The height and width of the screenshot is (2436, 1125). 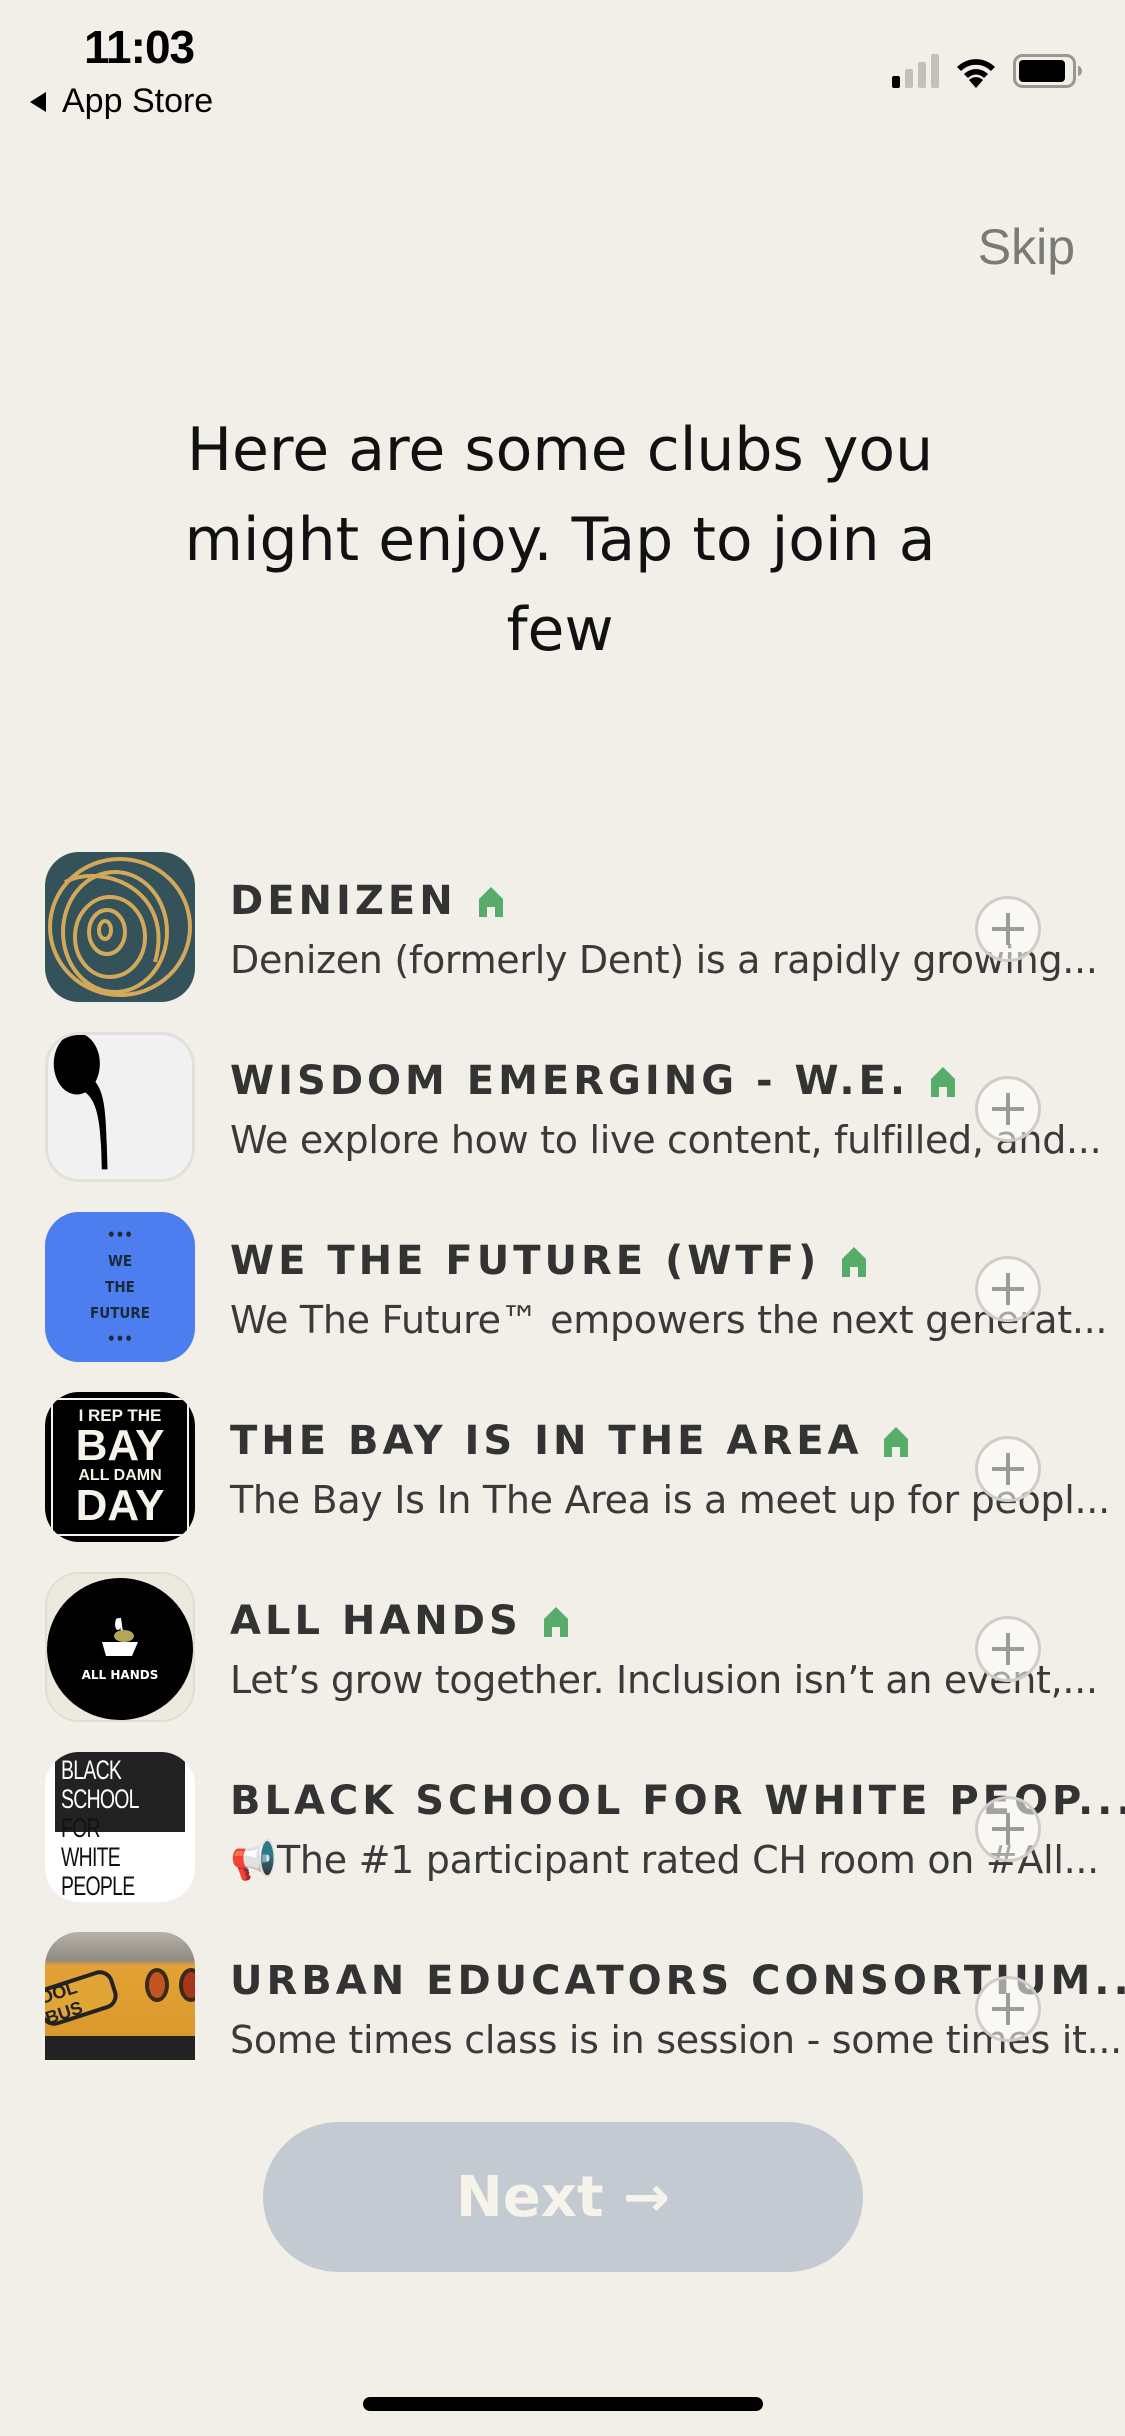 I want to click on logo-text: FOR, so click(x=81, y=1828).